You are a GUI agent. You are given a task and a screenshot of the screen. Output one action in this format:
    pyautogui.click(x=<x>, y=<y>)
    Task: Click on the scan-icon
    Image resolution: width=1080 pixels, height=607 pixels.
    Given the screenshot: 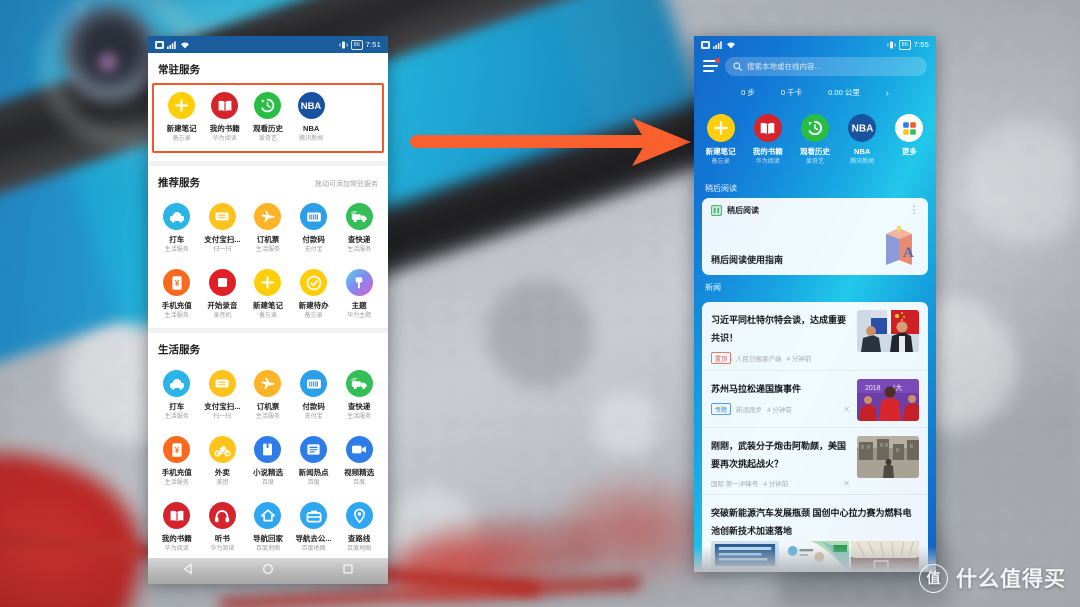 What is the action you would take?
    pyautogui.click(x=222, y=383)
    